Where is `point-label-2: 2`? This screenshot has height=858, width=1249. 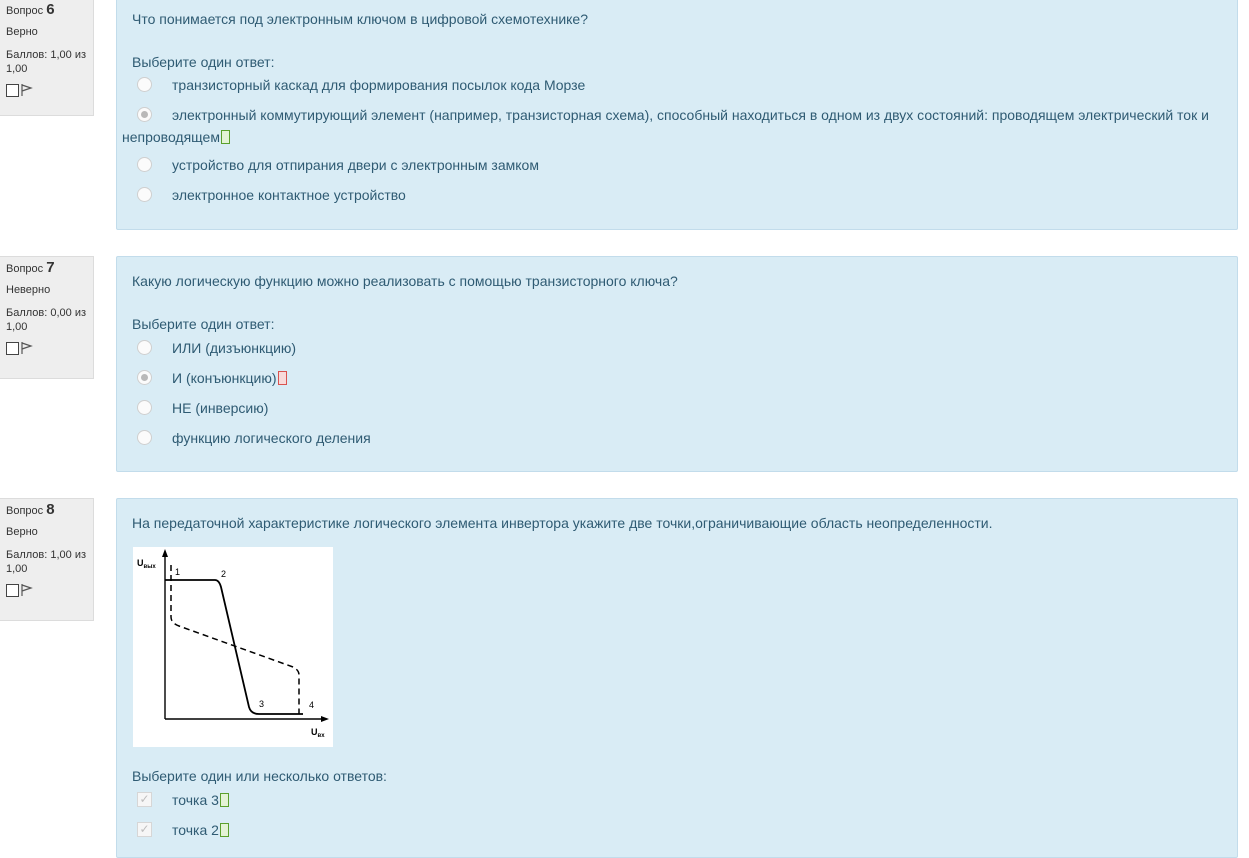
point-label-2: 2 is located at coordinates (223, 574).